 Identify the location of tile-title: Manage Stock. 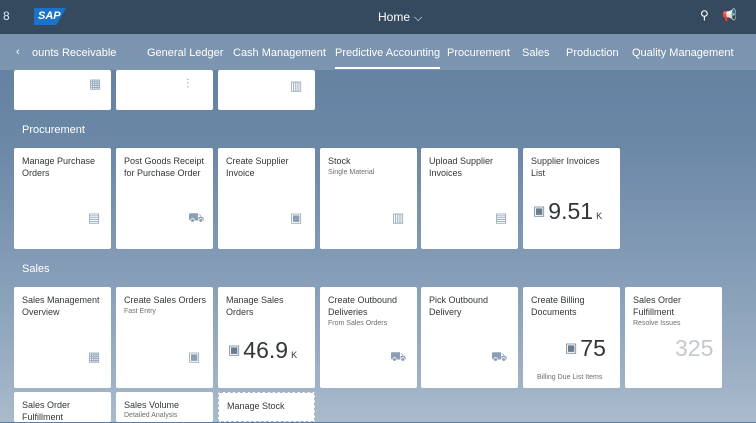
(256, 406).